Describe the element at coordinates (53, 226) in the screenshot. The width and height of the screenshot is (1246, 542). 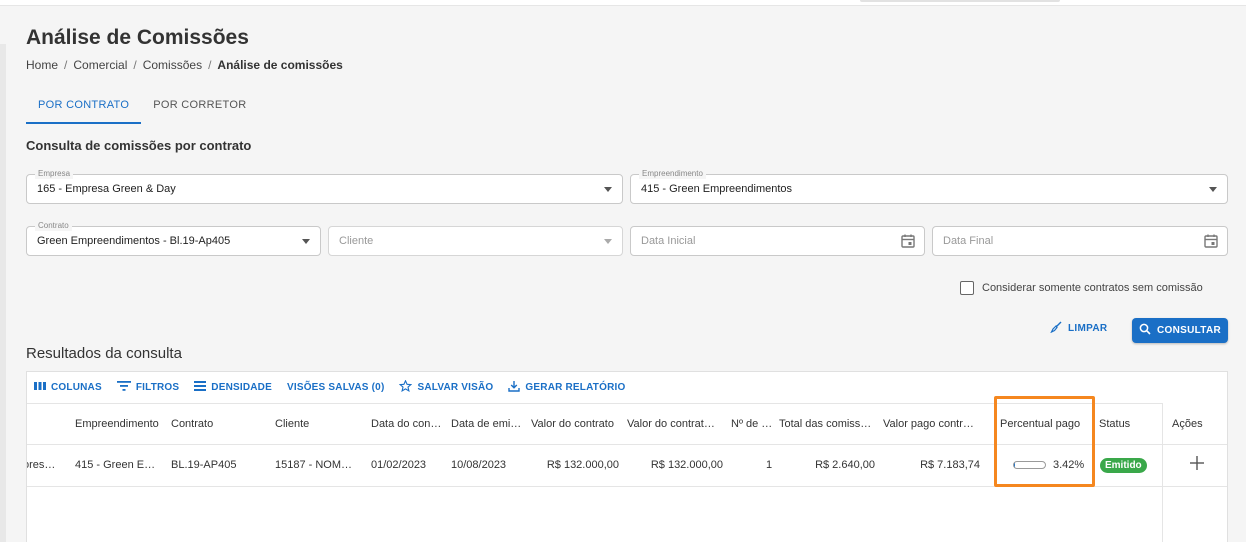
I see `contrato-label: Contrato` at that location.